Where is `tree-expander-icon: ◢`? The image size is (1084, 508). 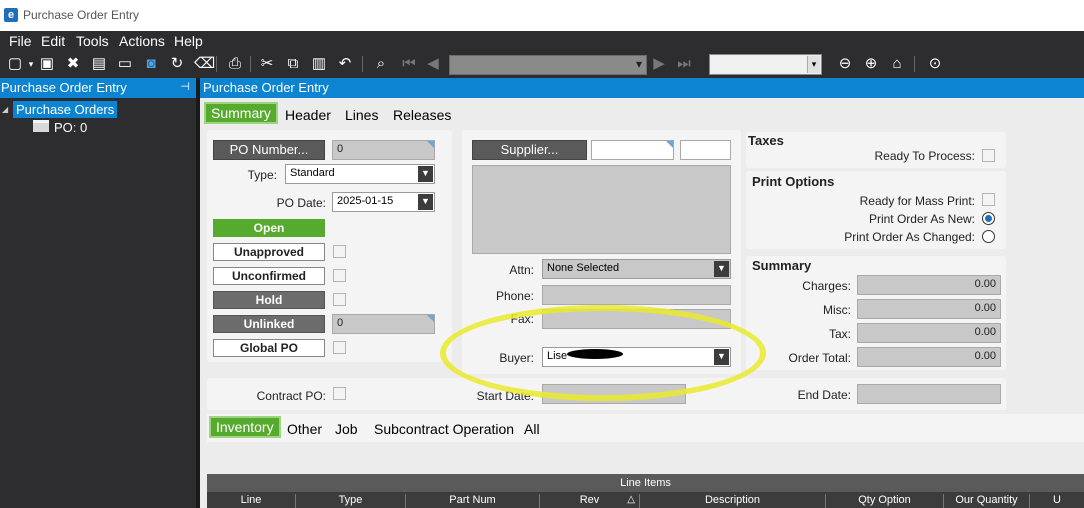 tree-expander-icon: ◢ is located at coordinates (5, 109).